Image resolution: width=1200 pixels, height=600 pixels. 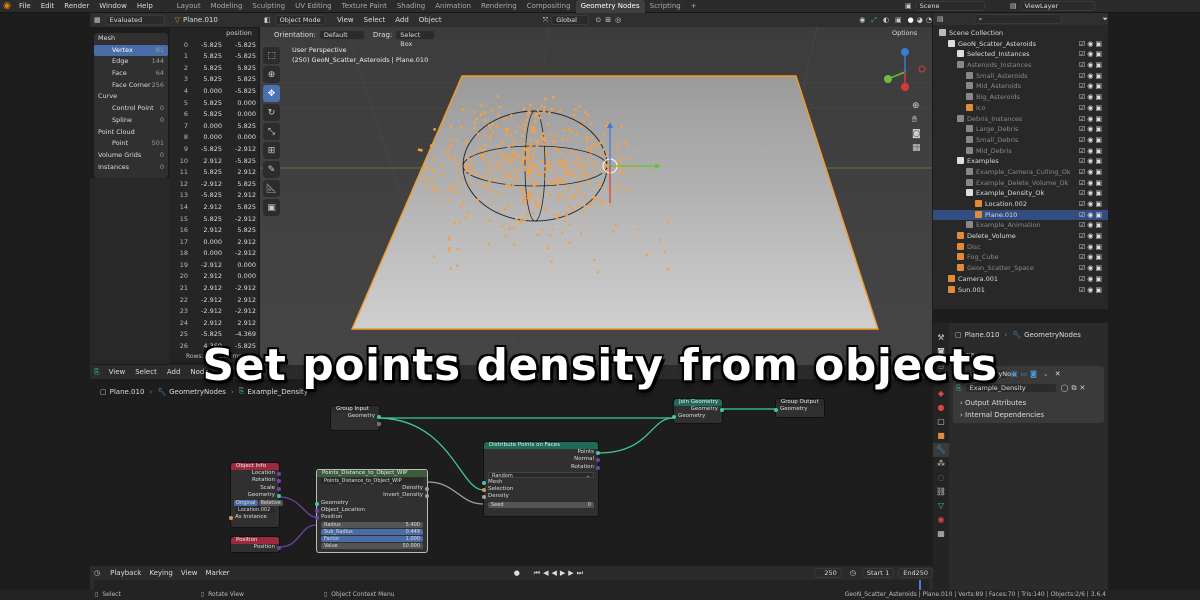 I want to click on group-input-node: Group Input Geometry, so click(x=355, y=418).